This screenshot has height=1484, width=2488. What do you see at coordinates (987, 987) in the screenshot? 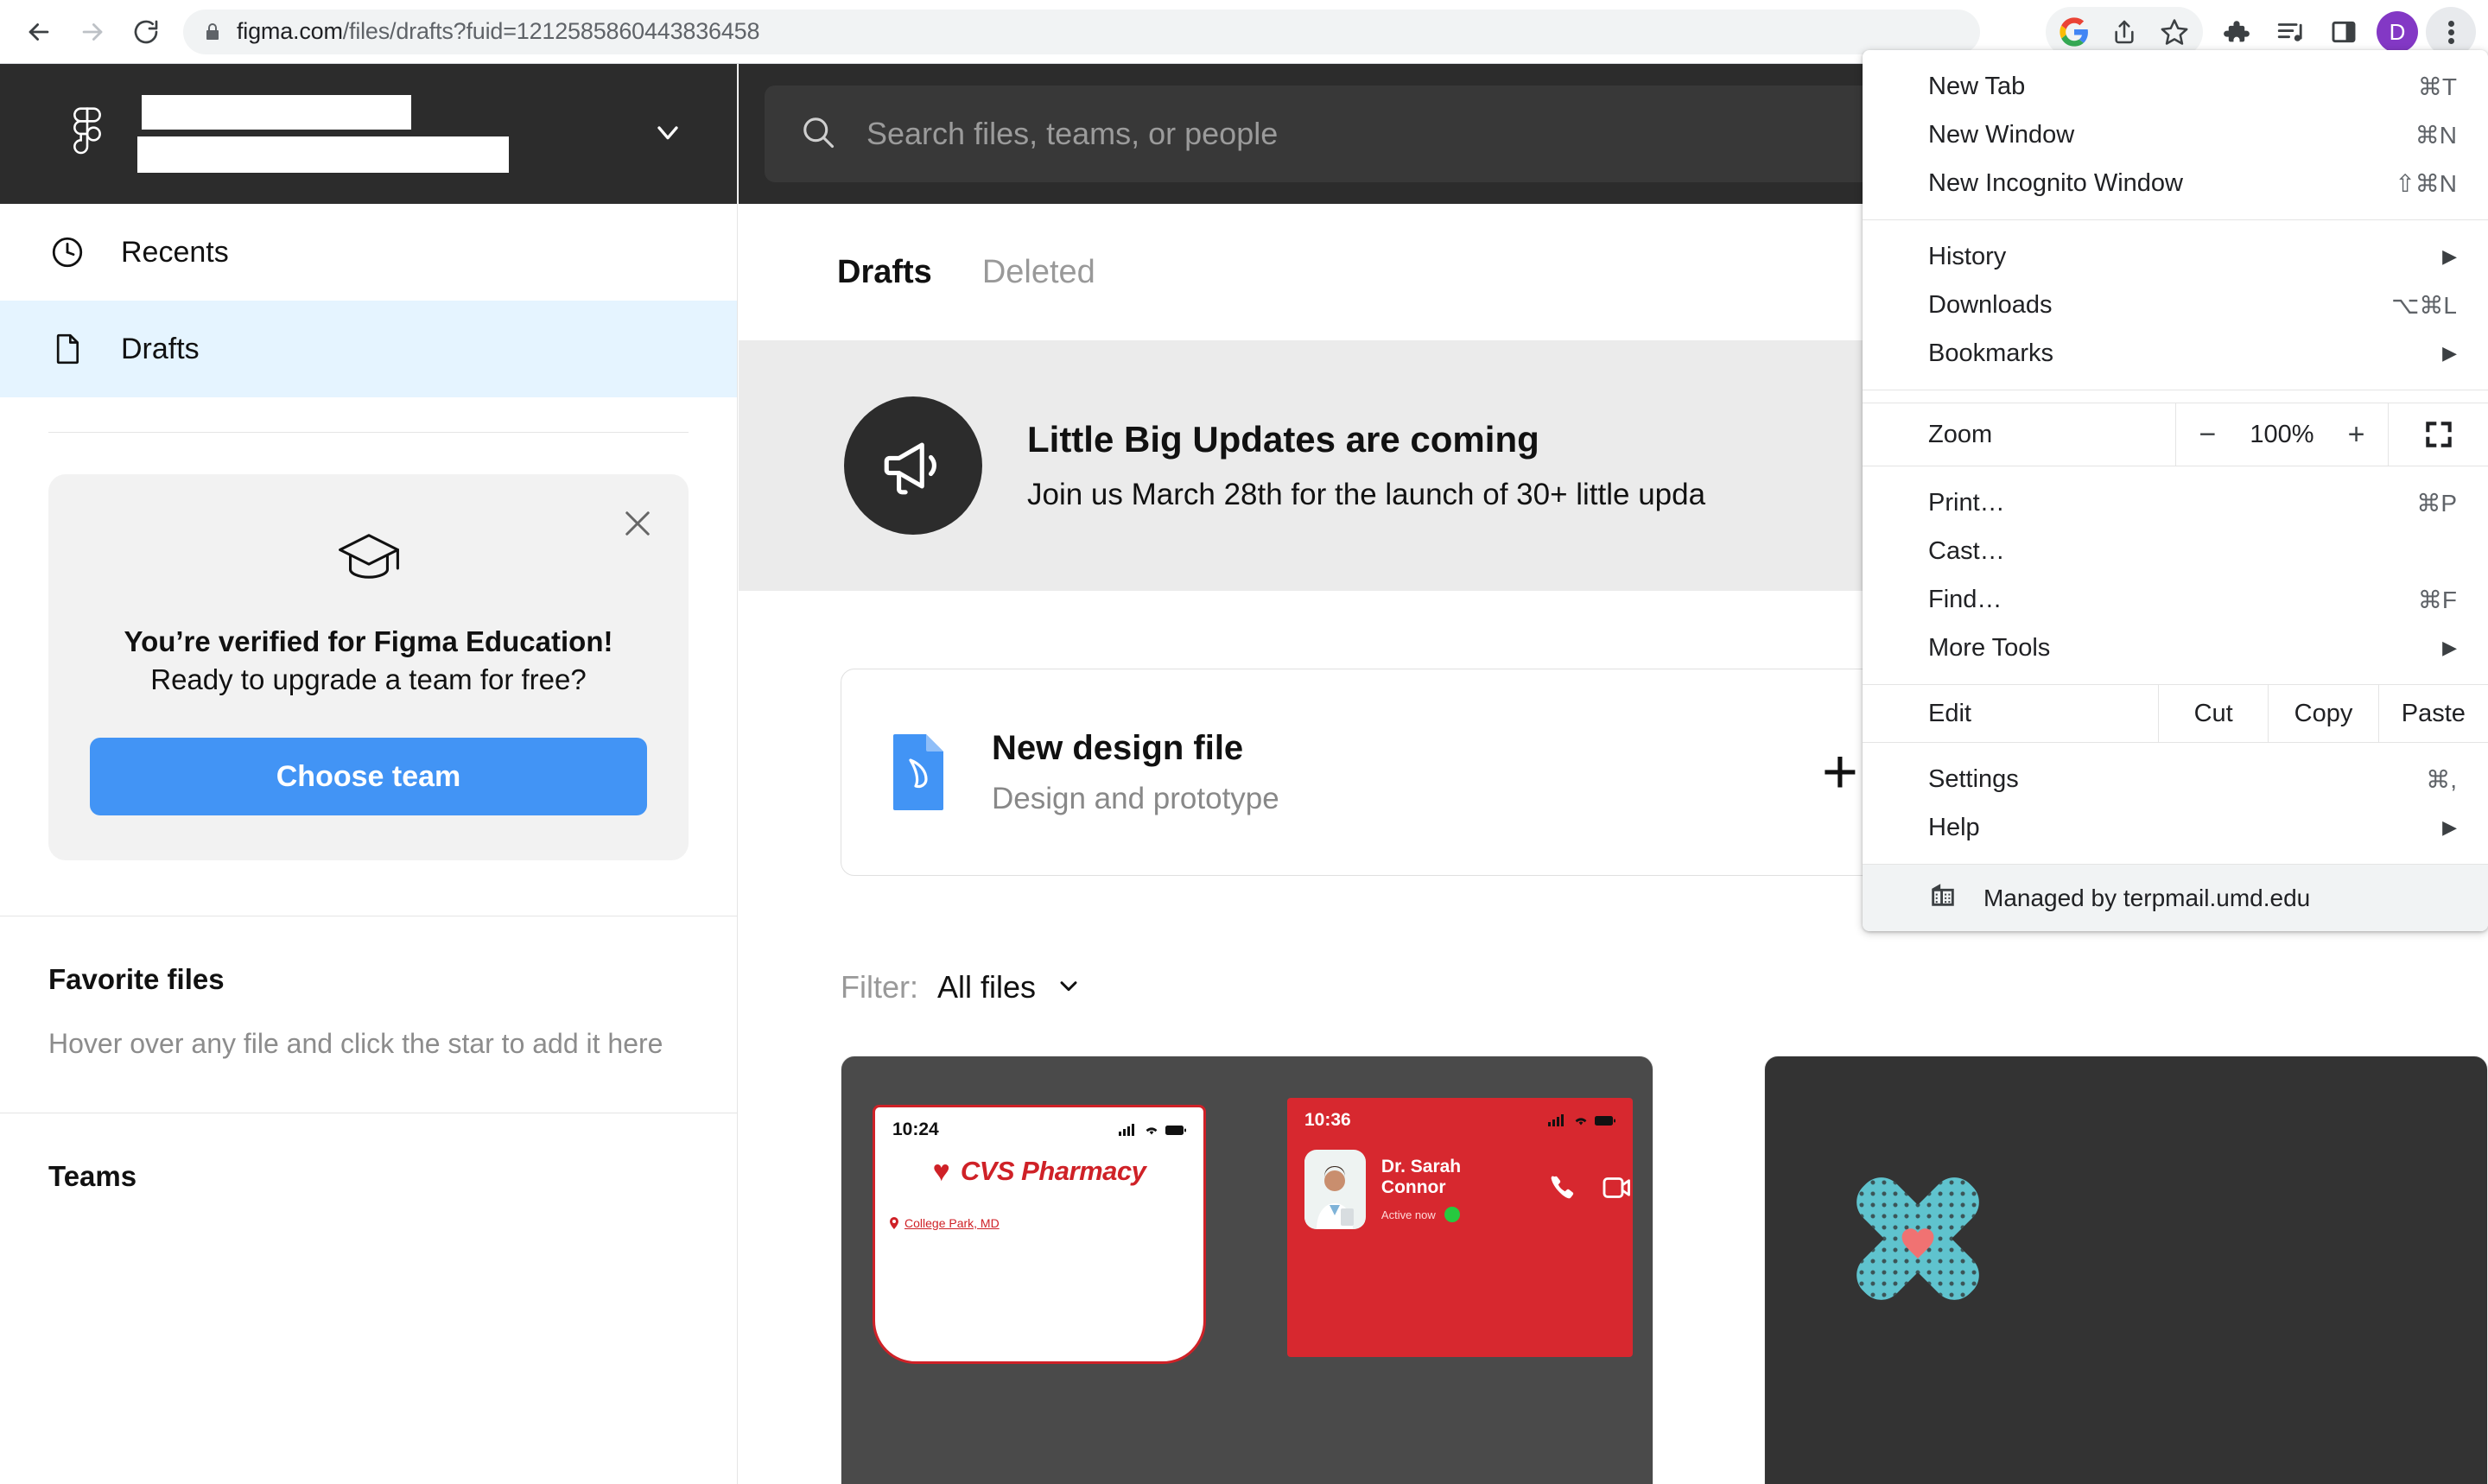
I see `filter-value: All files` at bounding box center [987, 987].